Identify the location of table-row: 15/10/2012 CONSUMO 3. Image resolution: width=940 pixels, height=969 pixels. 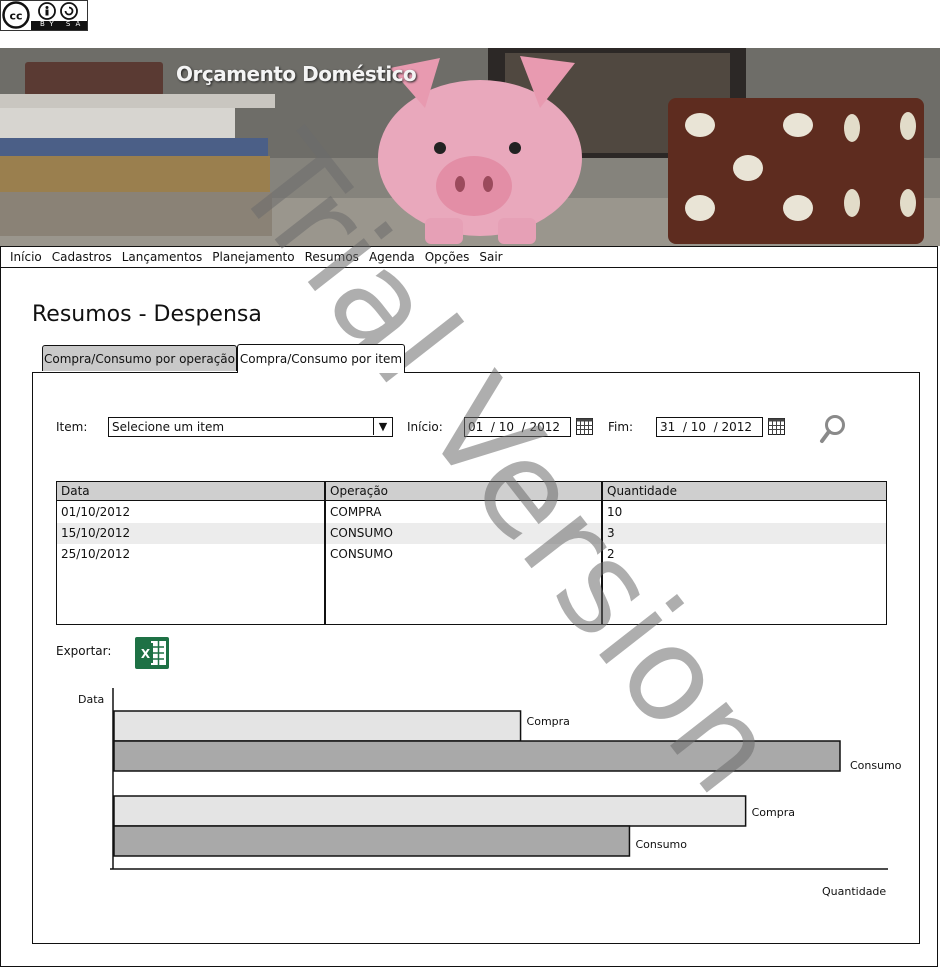
(471, 533).